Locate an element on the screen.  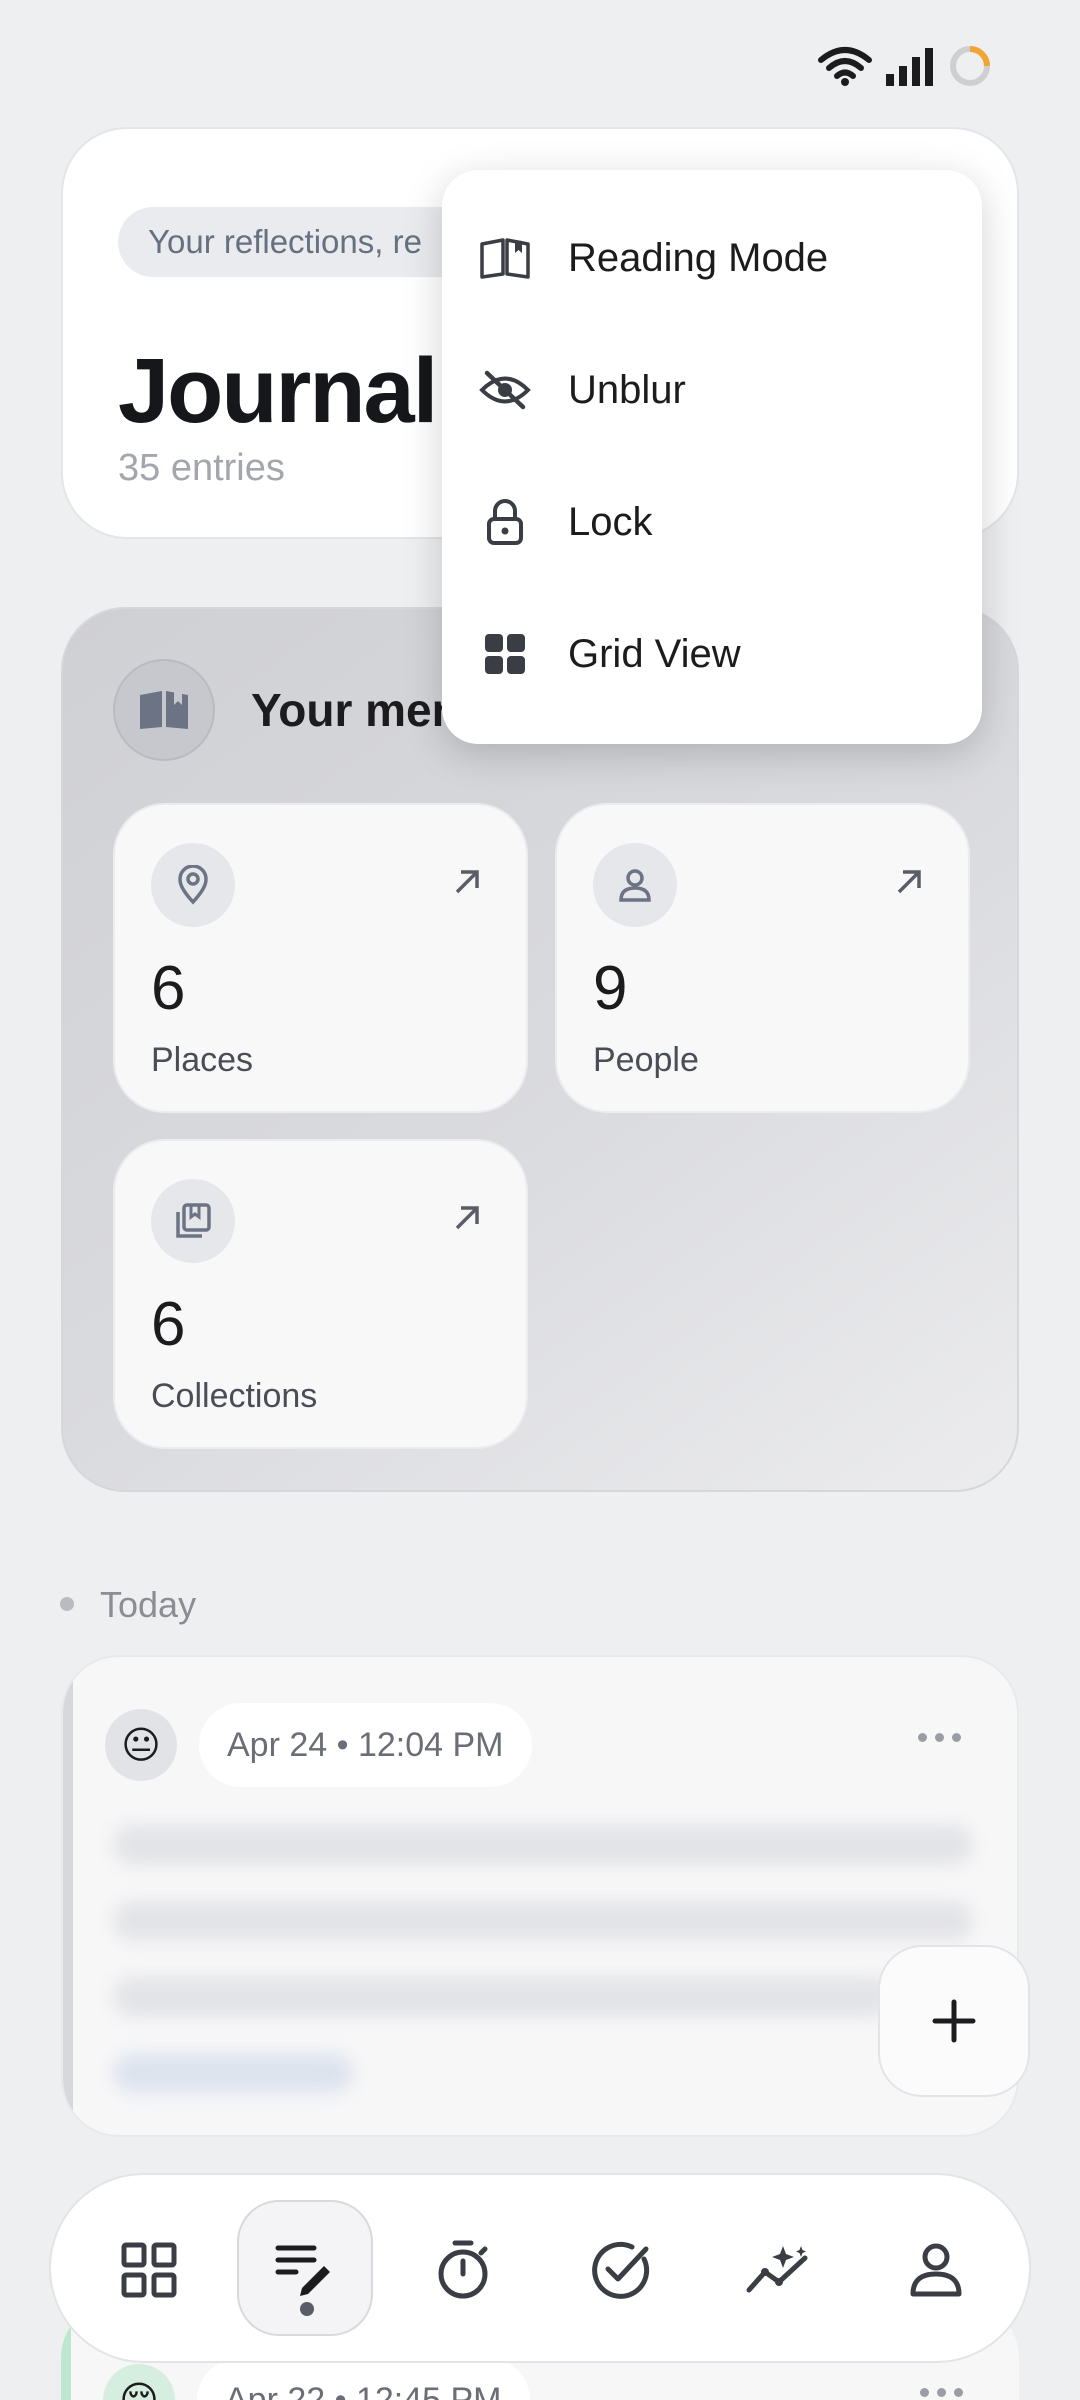
nav-timer is located at coordinates (463, 2270).